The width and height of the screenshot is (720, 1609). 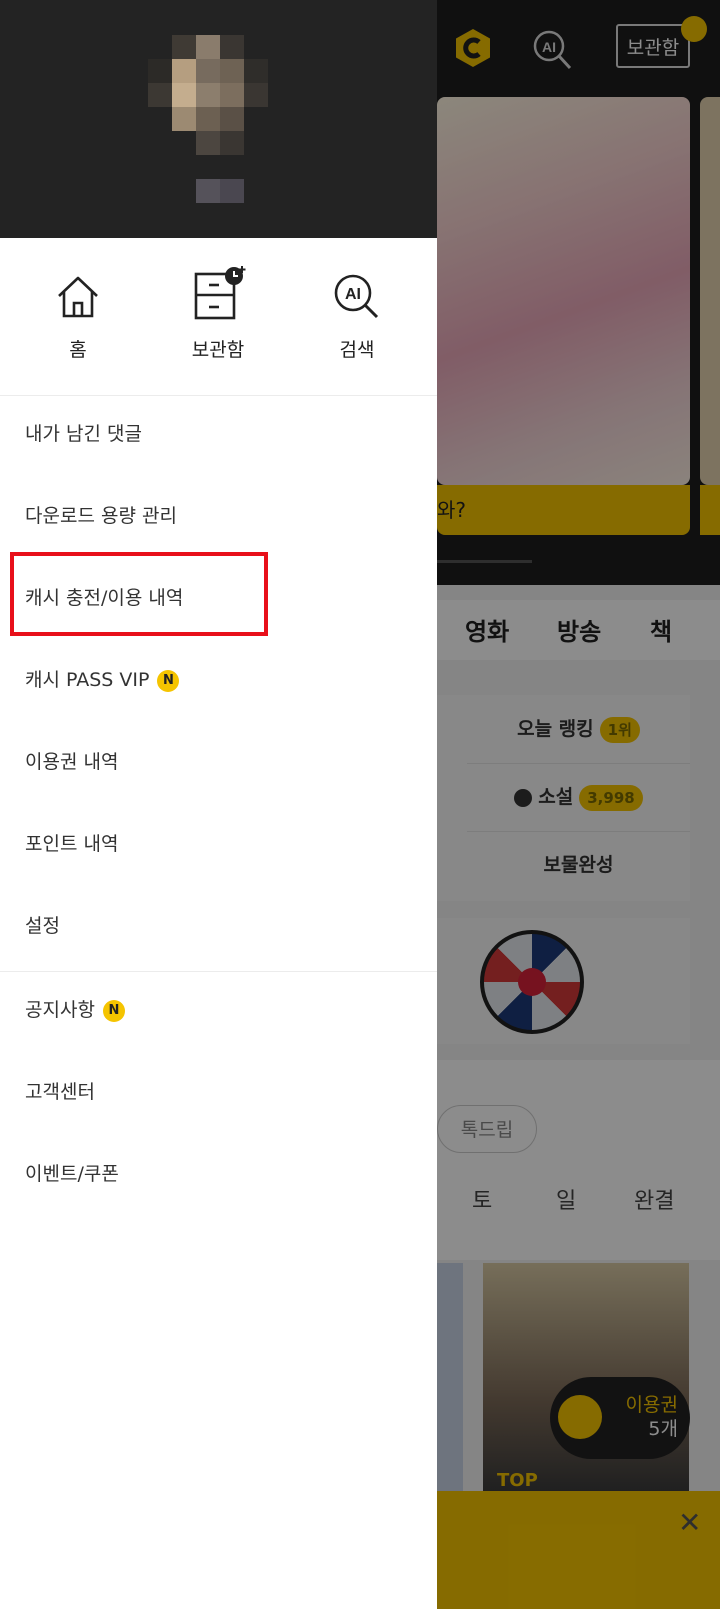 What do you see at coordinates (42, 926) in the screenshot?
I see `menu-item-label: 설정` at bounding box center [42, 926].